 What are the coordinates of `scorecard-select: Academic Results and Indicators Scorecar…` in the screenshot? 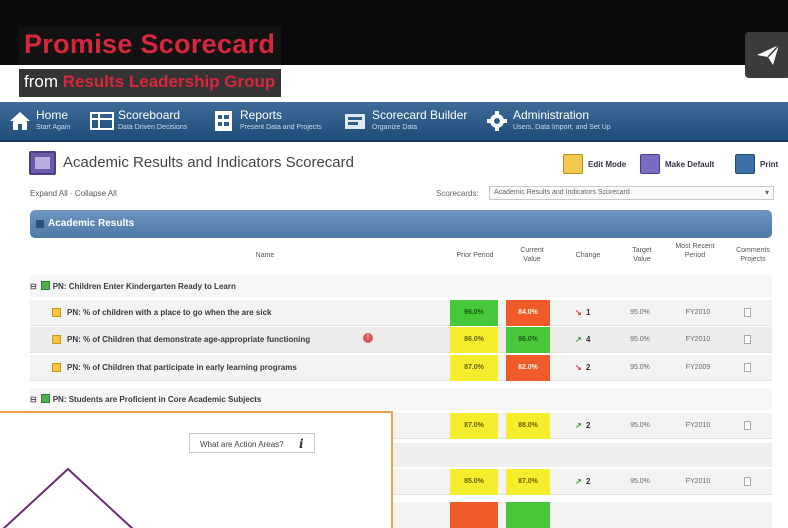 It's located at (631, 193).